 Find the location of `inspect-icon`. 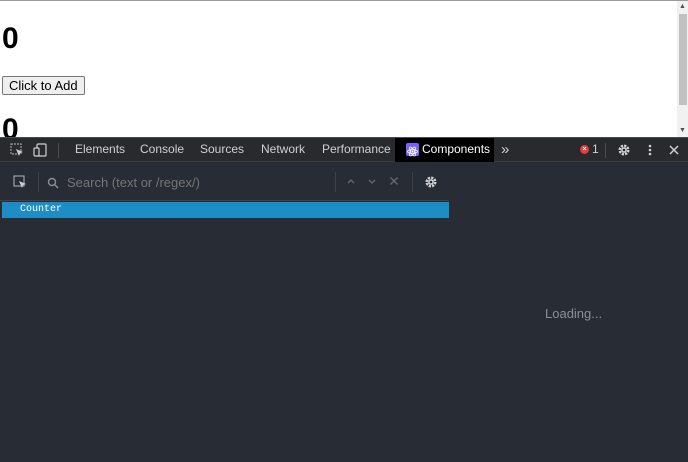

inspect-icon is located at coordinates (17, 150).